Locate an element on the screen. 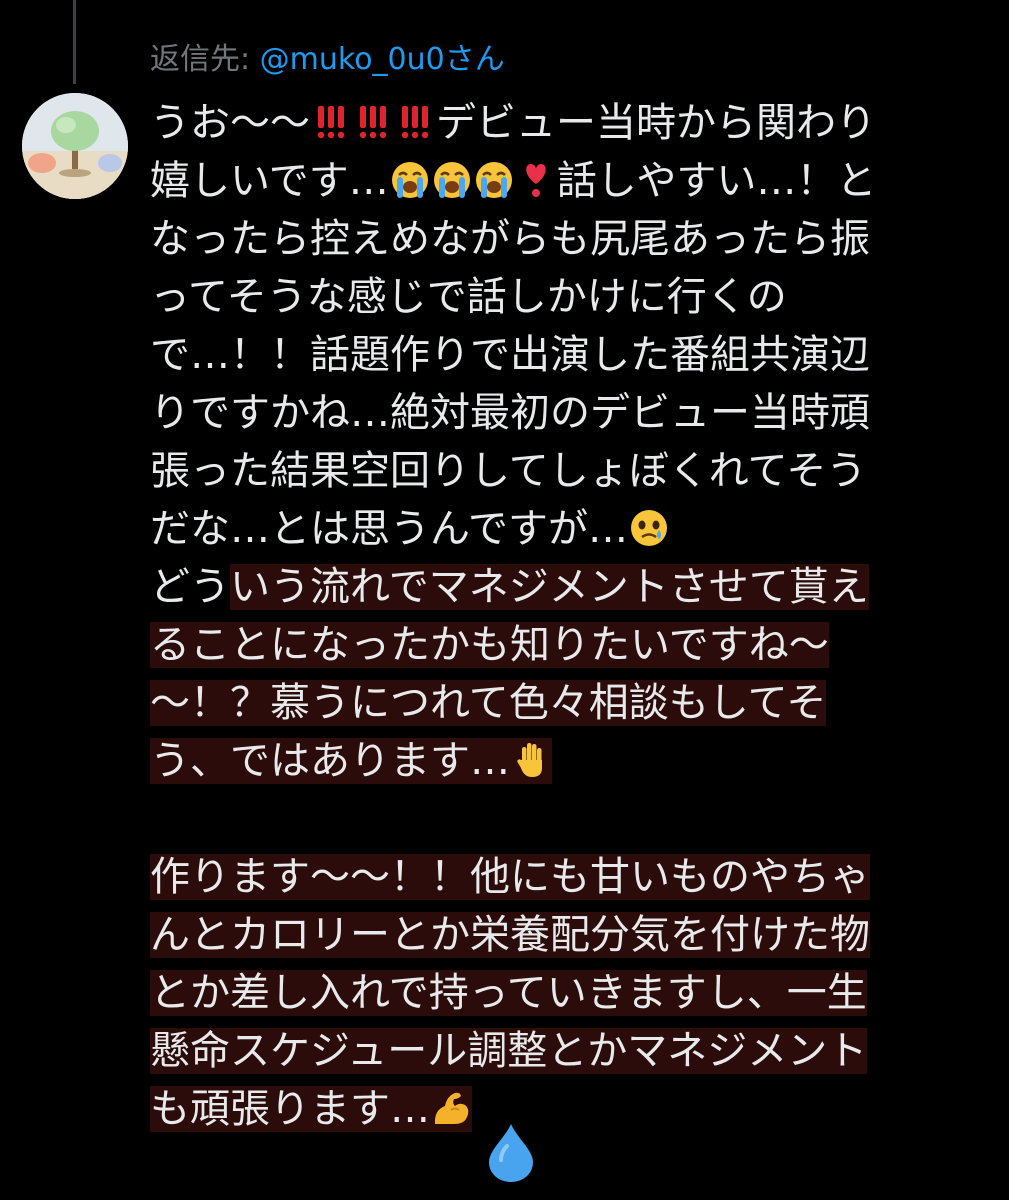 The width and height of the screenshot is (1009, 1200). tweet-line-16: 懸命スケジュール調整とかマネジメント is located at coordinates (575, 1051).